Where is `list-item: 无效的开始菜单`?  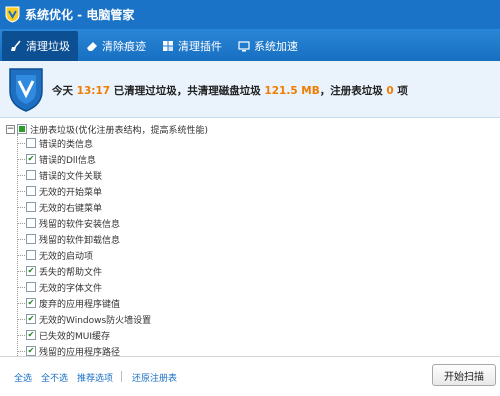
list-item: 无效的开始菜单 is located at coordinates (59, 191).